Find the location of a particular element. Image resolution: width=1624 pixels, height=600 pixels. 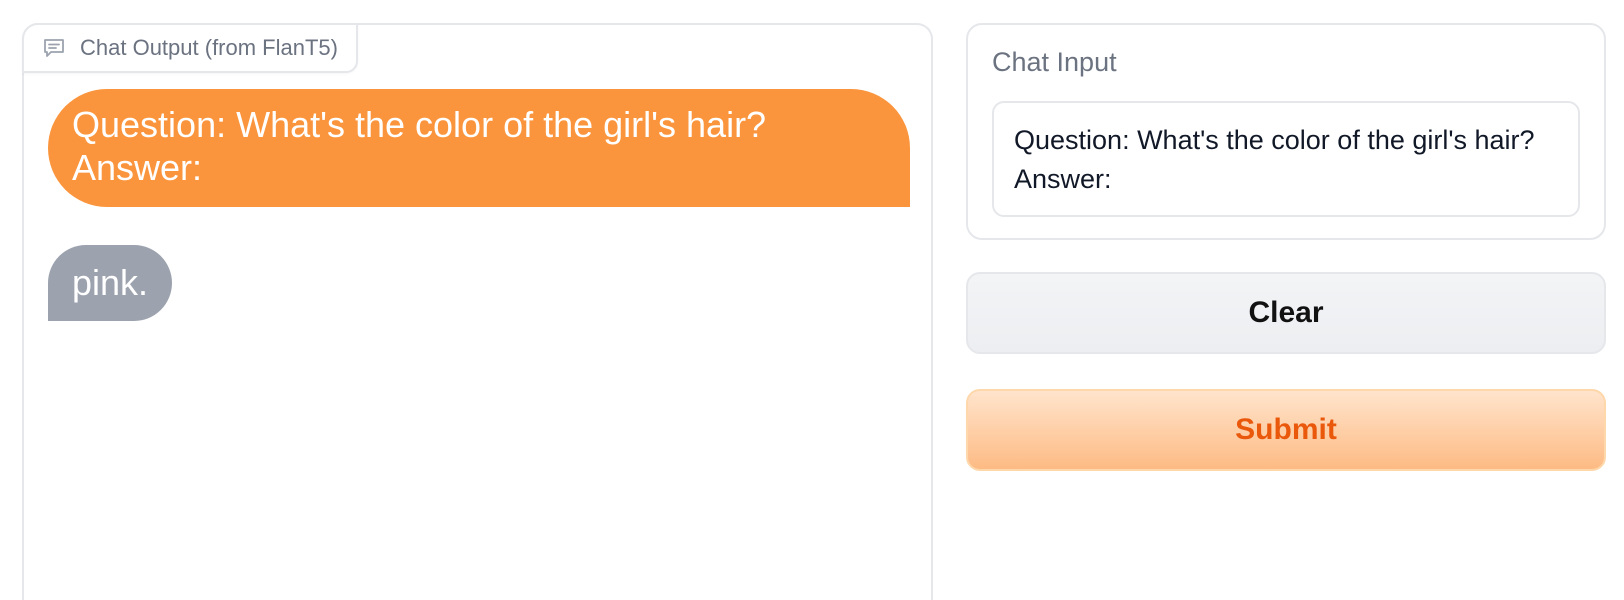

chat-output-label: Chat Output (from FlanT5) is located at coordinates (190, 48).